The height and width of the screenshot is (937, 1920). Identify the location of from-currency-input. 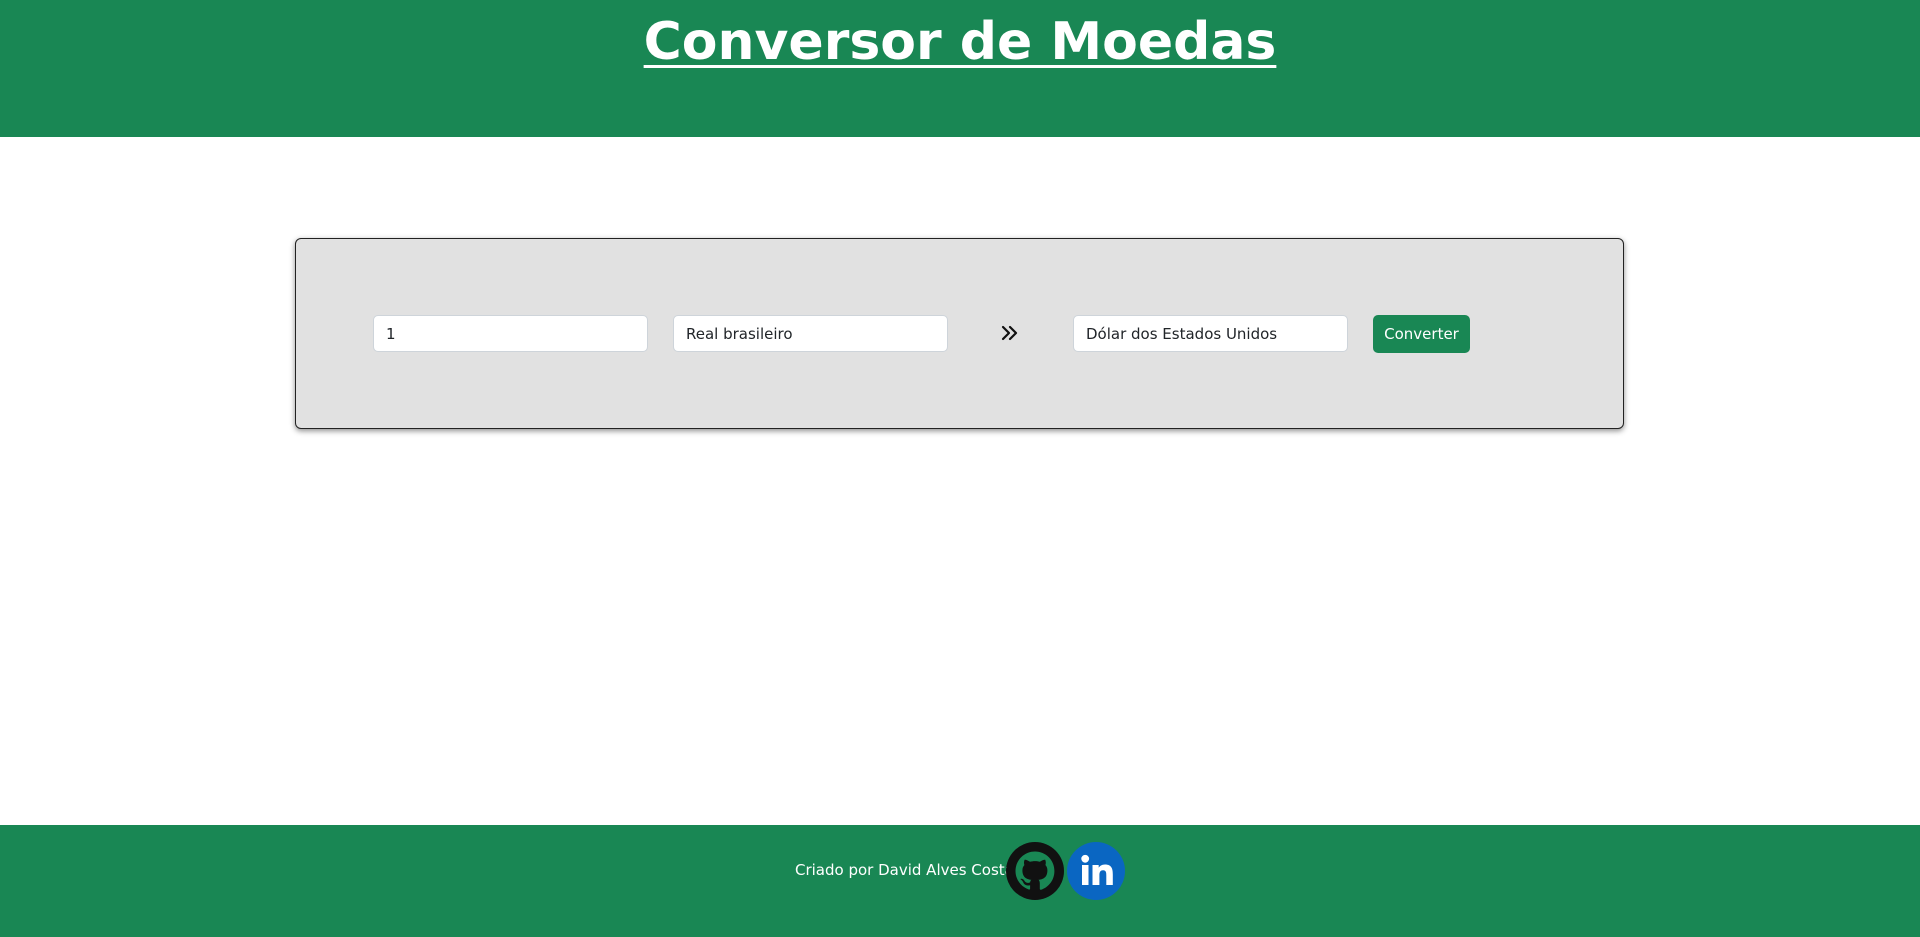
(810, 333).